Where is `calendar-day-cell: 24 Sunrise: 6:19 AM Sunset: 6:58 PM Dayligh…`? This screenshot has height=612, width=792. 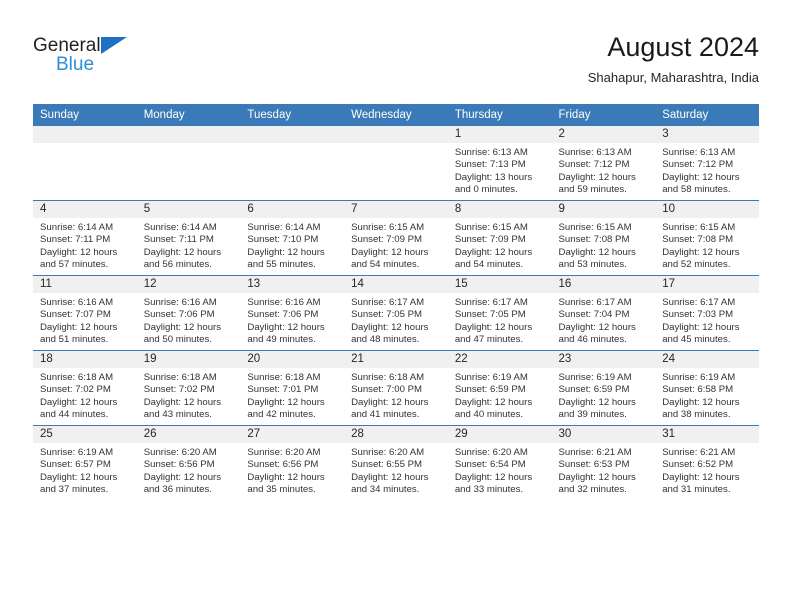 calendar-day-cell: 24 Sunrise: 6:19 AM Sunset: 6:58 PM Dayligh… is located at coordinates (707, 388).